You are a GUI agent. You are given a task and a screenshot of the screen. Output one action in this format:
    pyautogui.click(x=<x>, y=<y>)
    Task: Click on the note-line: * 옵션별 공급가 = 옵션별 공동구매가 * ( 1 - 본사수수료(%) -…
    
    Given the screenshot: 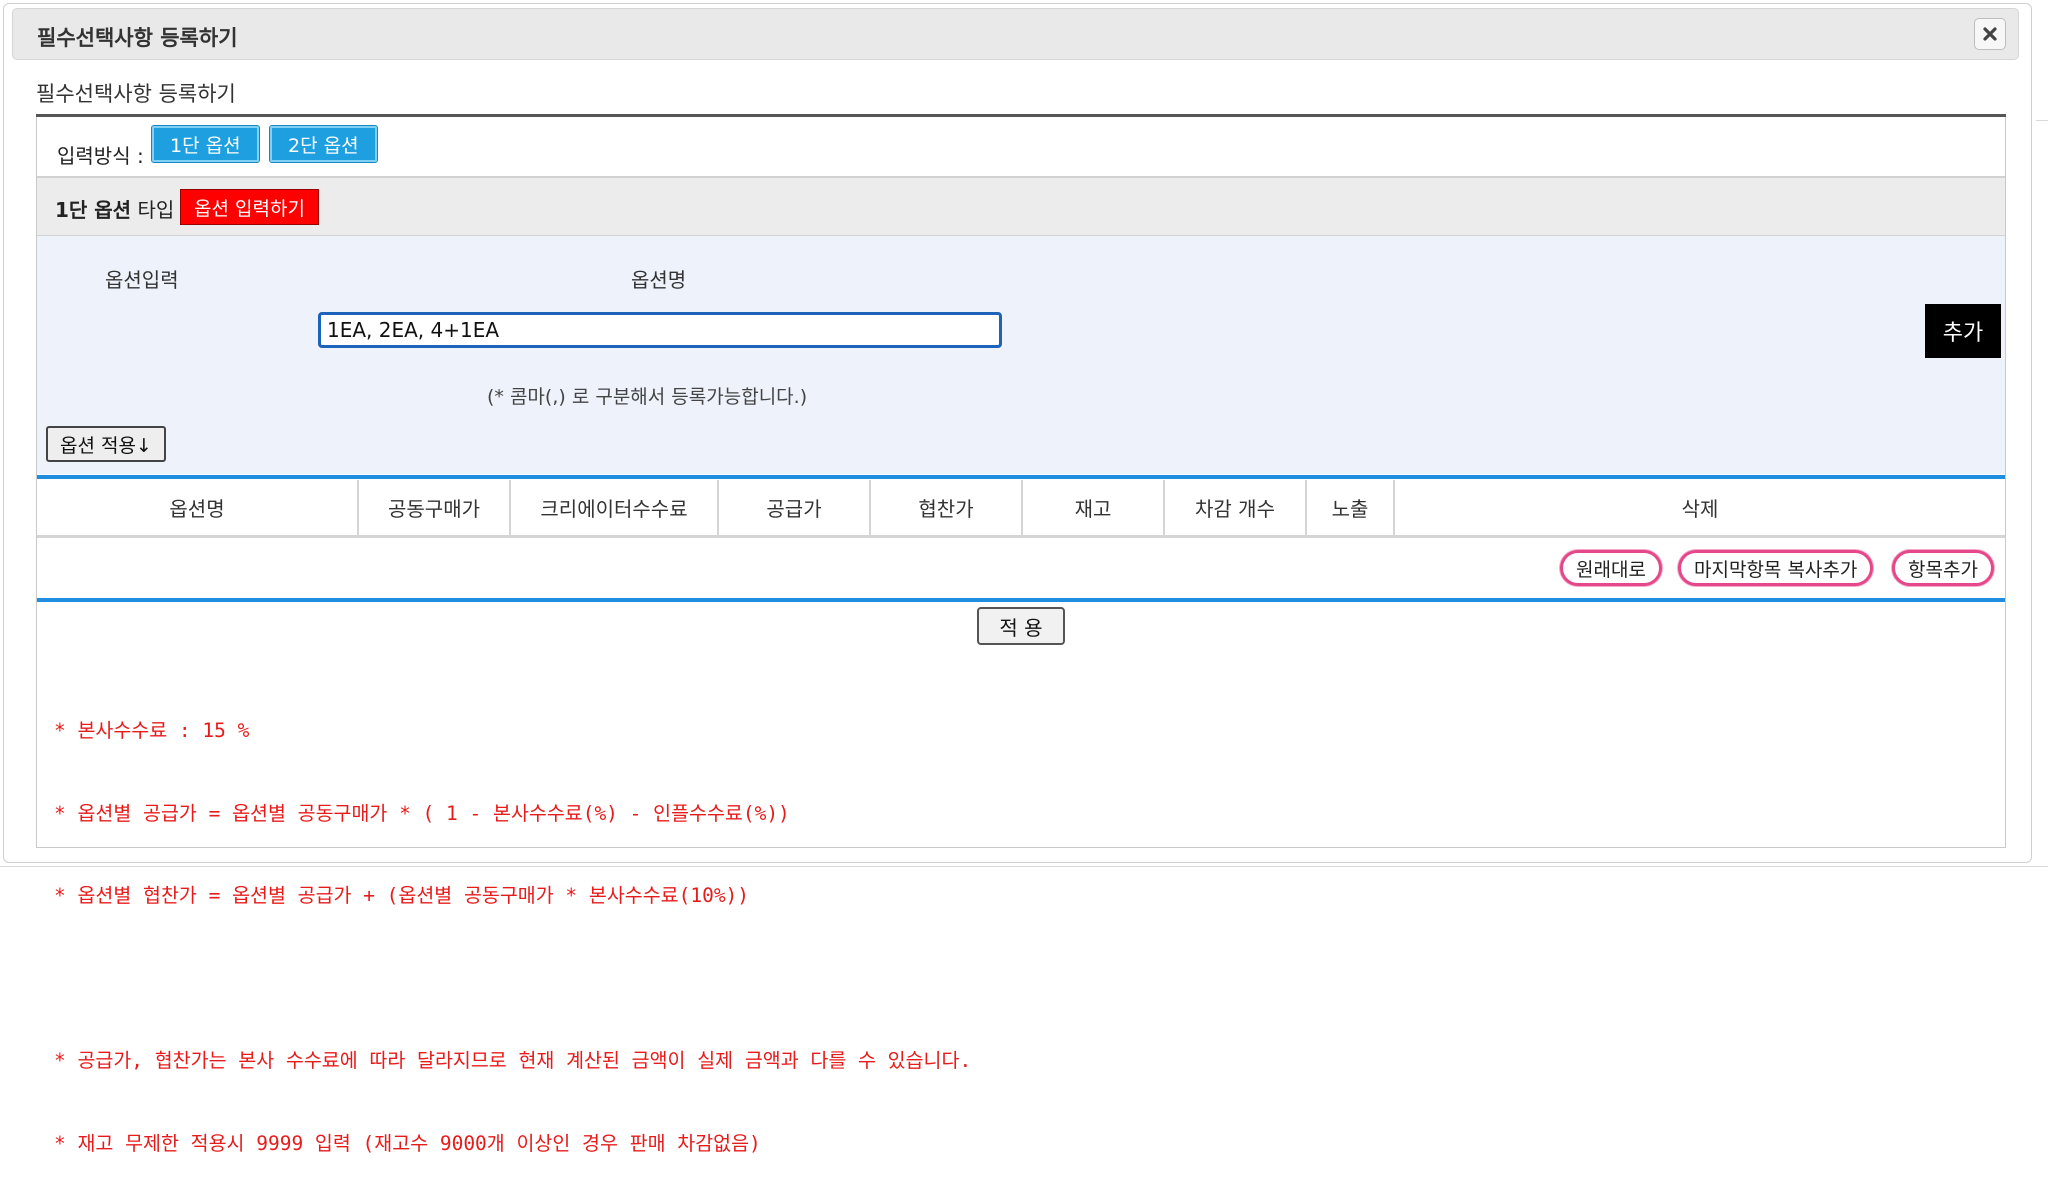 What is the action you would take?
    pyautogui.click(x=422, y=813)
    